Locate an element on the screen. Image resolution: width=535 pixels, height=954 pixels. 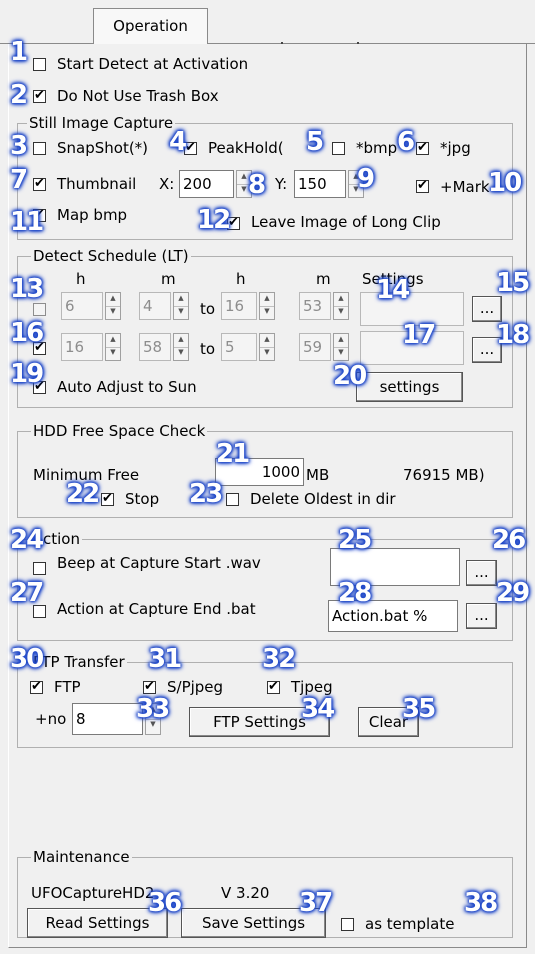
stop-label: Stop is located at coordinates (142, 499).